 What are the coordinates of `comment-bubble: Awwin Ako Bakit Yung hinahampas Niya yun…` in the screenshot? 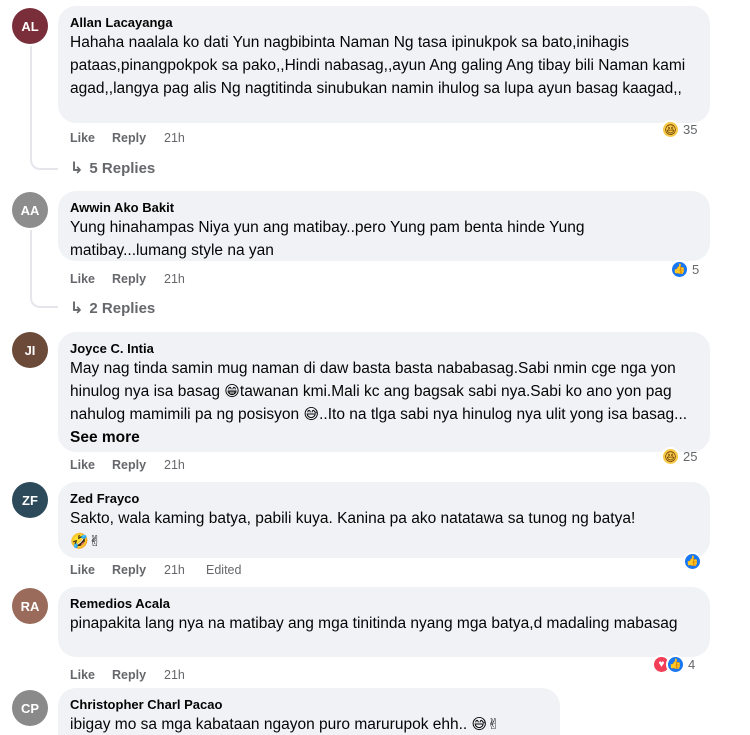 It's located at (384, 226).